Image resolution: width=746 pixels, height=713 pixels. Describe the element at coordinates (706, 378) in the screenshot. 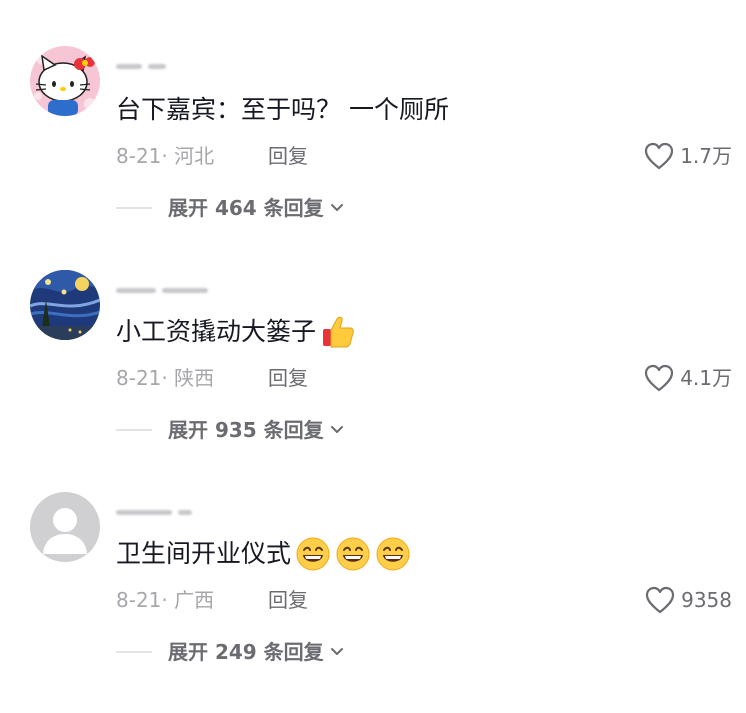

I see `like-count: 4.1万` at that location.